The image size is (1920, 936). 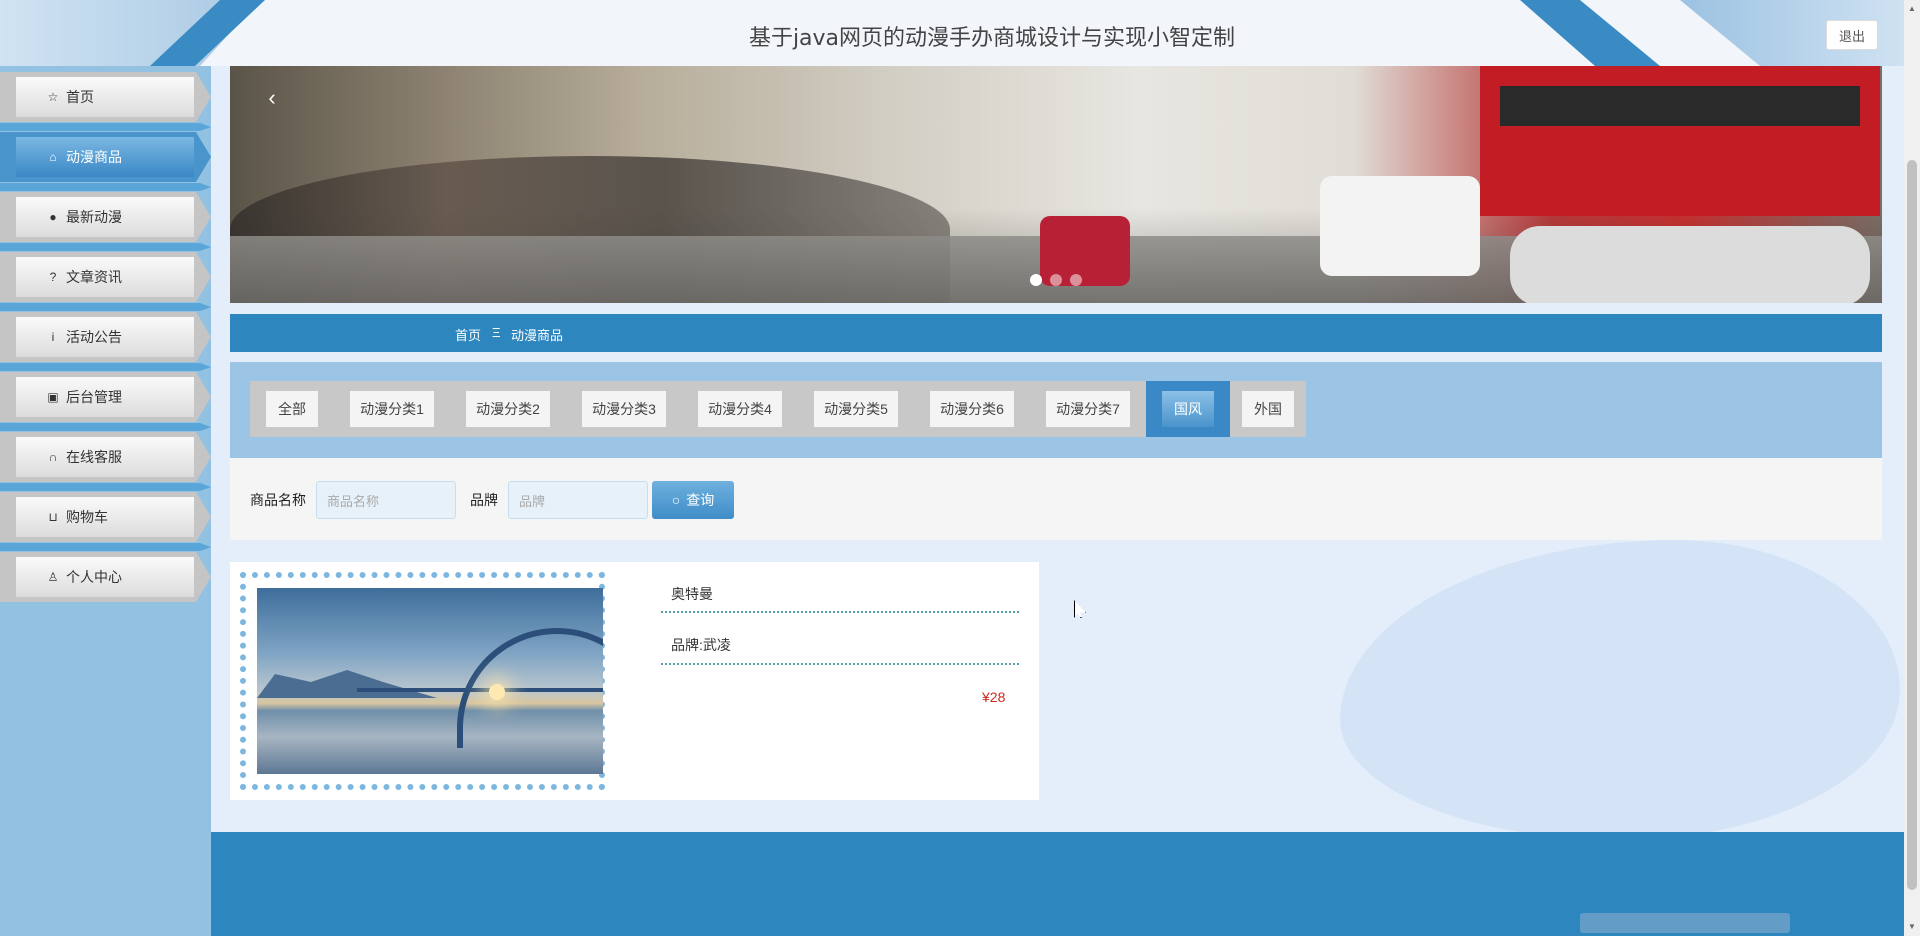 What do you see at coordinates (94, 277) in the screenshot?
I see `sidebar-item-label: 文章资讯` at bounding box center [94, 277].